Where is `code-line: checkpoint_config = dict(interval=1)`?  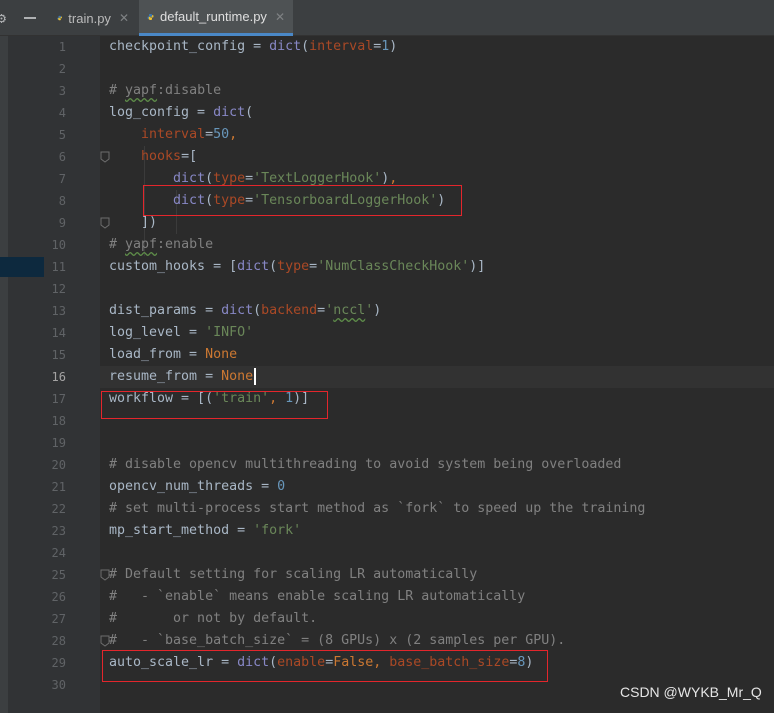 code-line: checkpoint_config = dict(interval=1) is located at coordinates (253, 47).